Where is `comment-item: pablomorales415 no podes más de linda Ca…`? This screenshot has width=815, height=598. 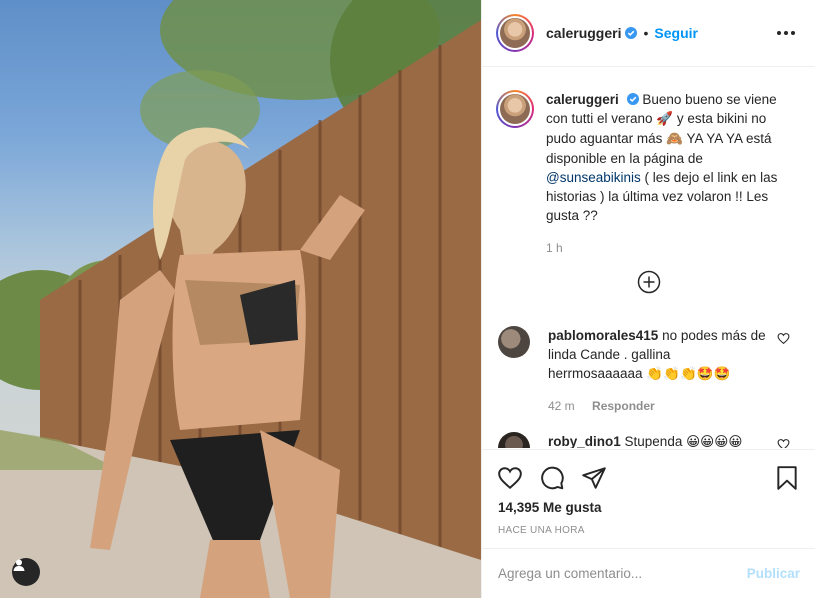
comment-item: pablomorales415 no podes más de linda Ca… is located at coordinates (648, 371).